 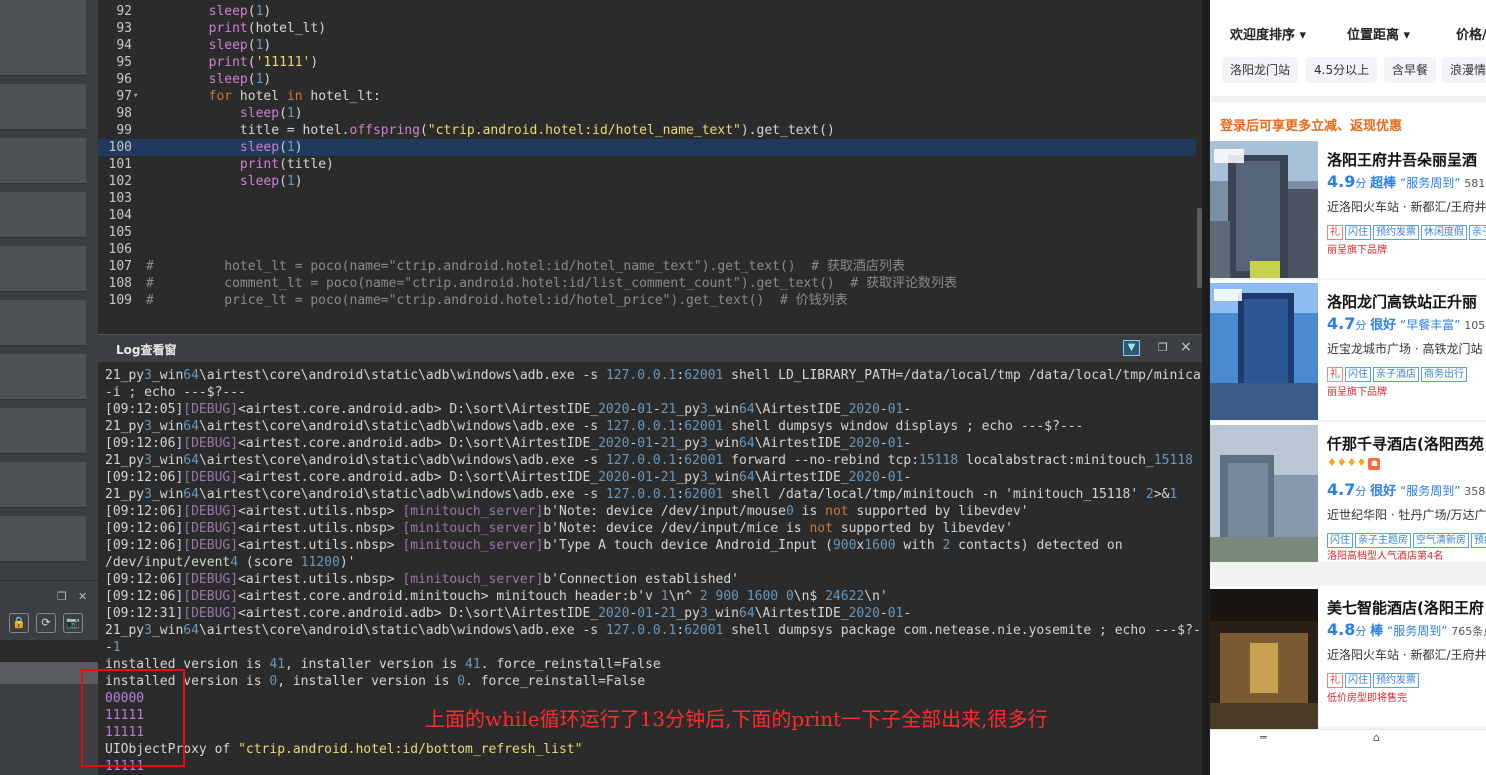 What do you see at coordinates (647, 232) in the screenshot?
I see `code-line: 105` at bounding box center [647, 232].